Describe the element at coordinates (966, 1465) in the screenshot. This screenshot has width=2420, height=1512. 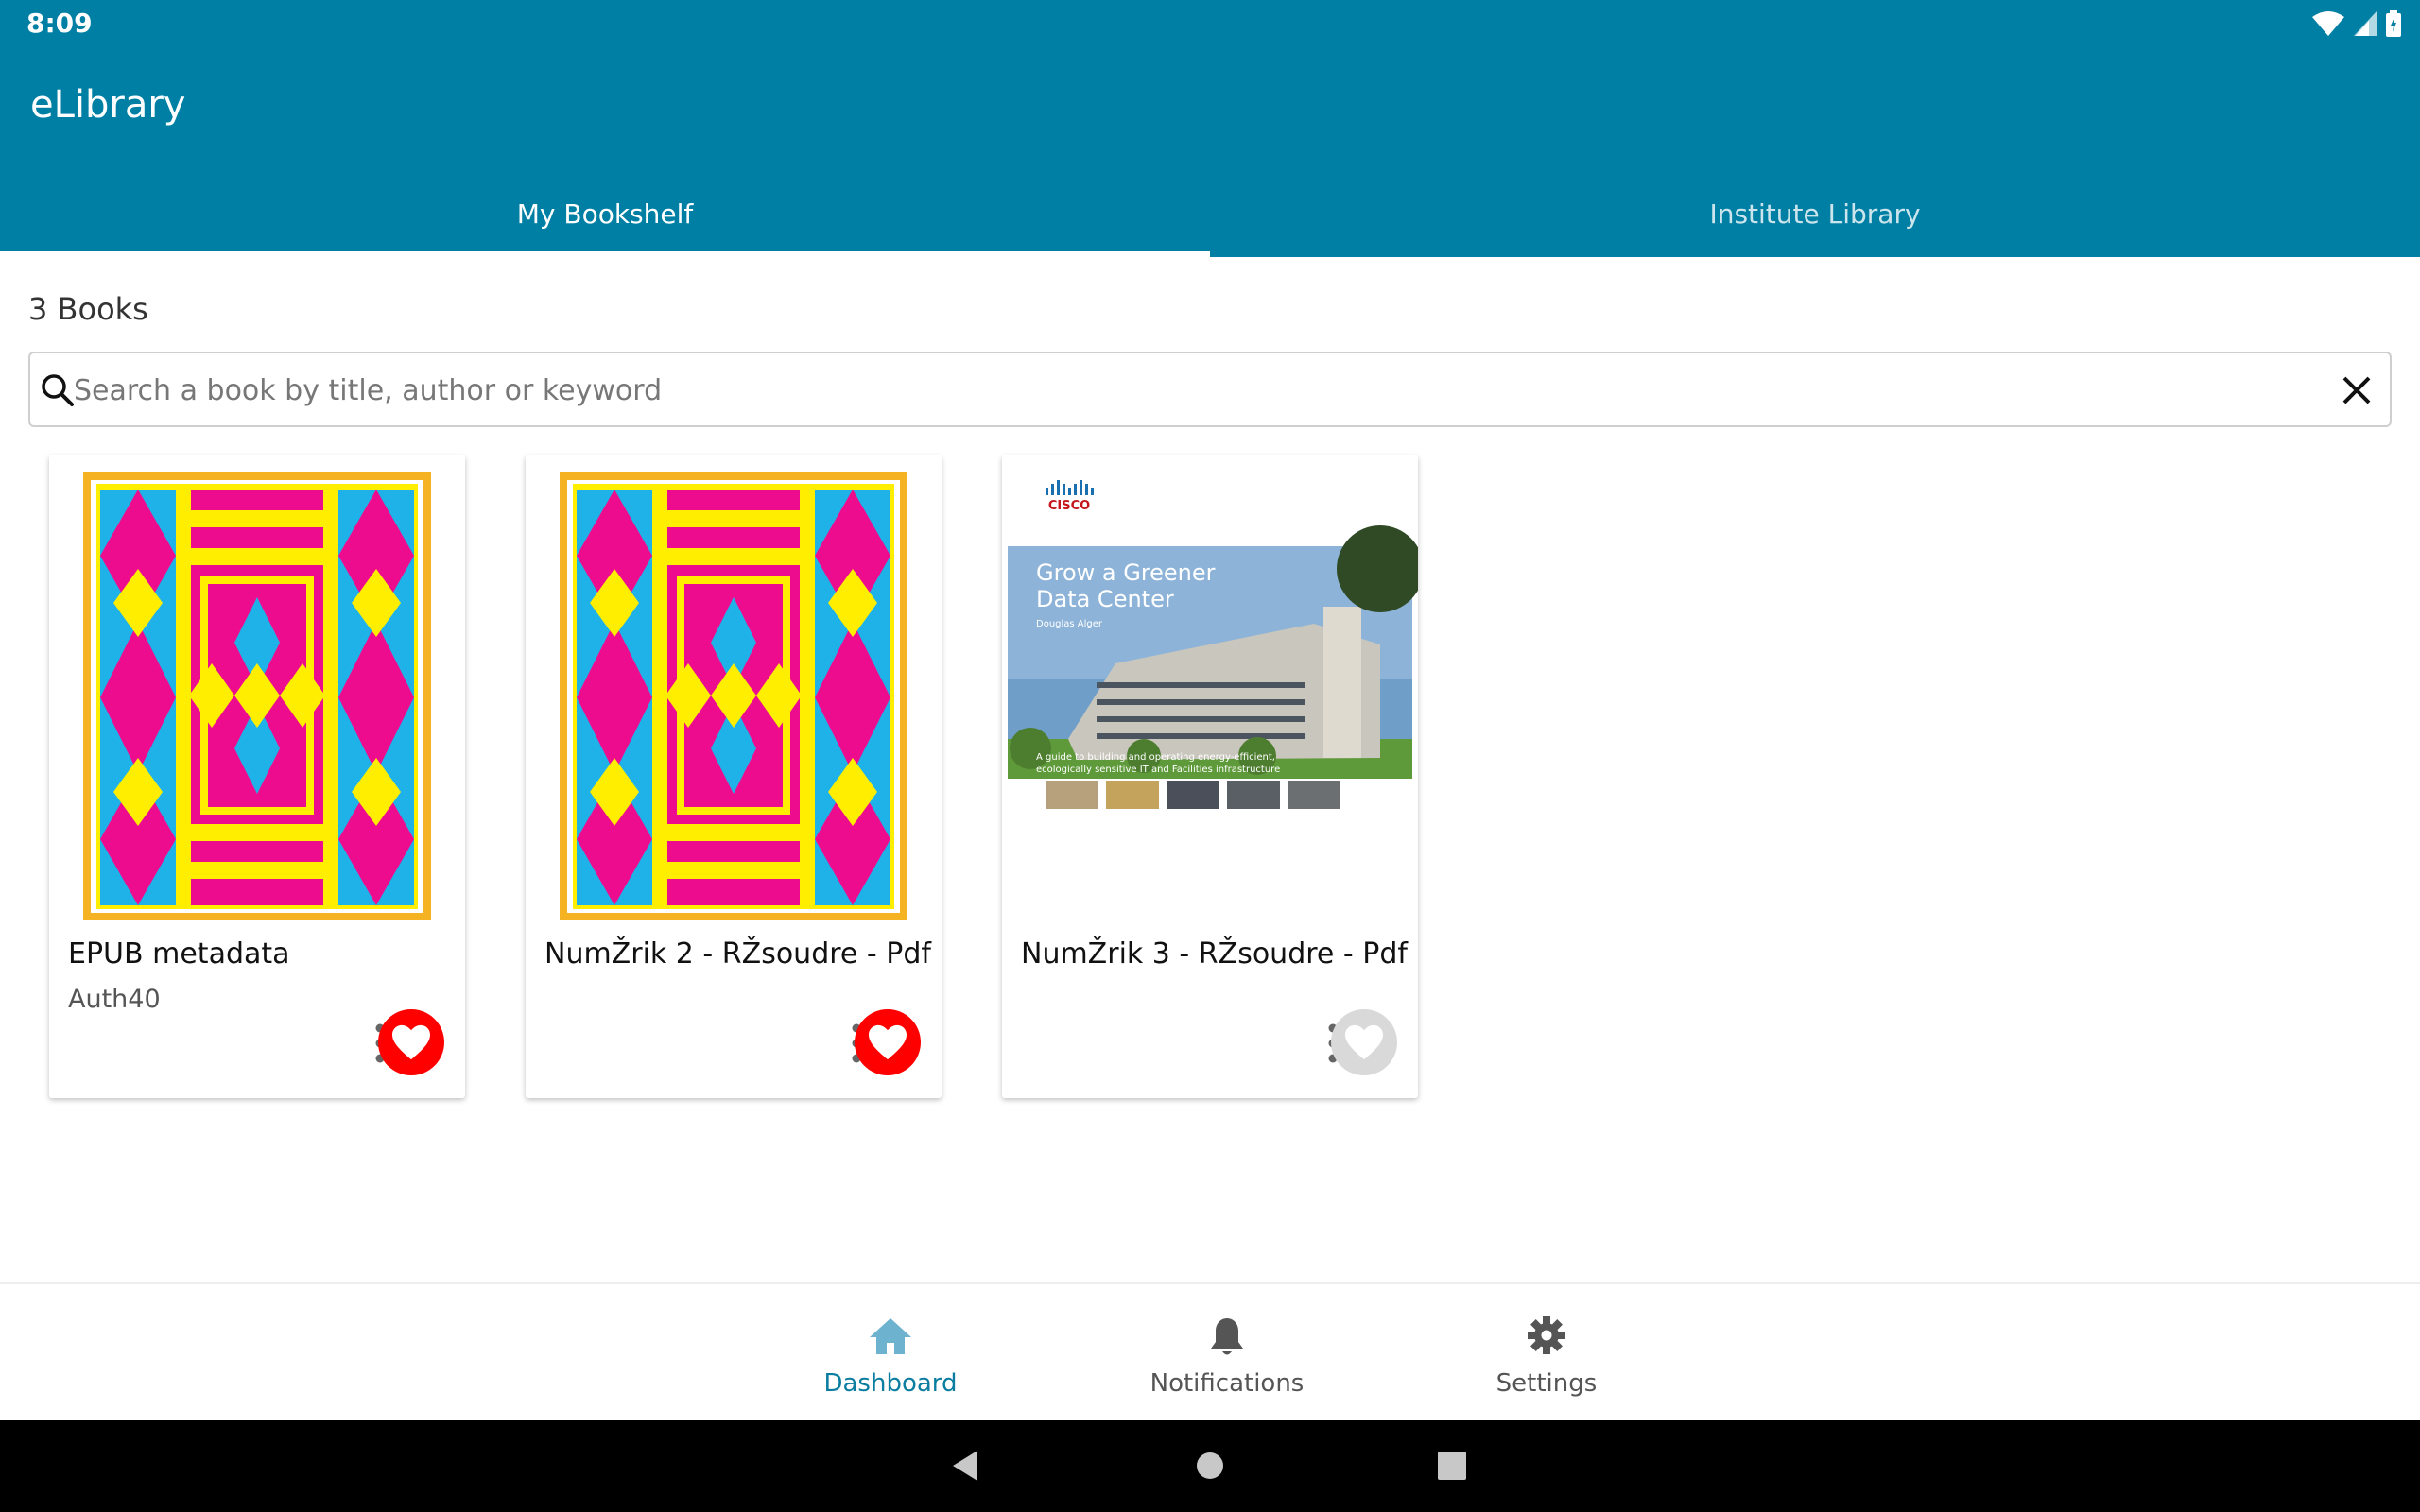
I see `back-icon` at that location.